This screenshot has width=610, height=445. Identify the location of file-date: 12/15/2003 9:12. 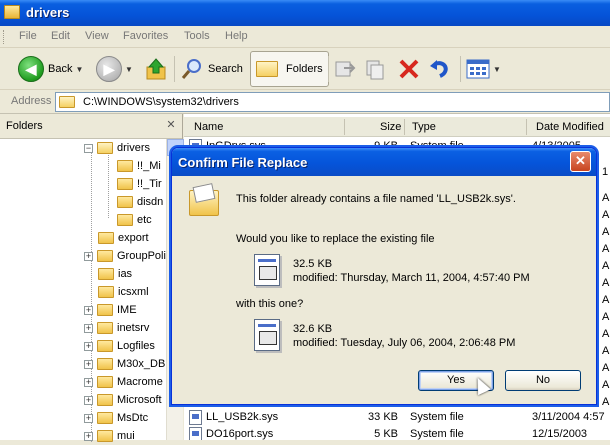
(560, 434).